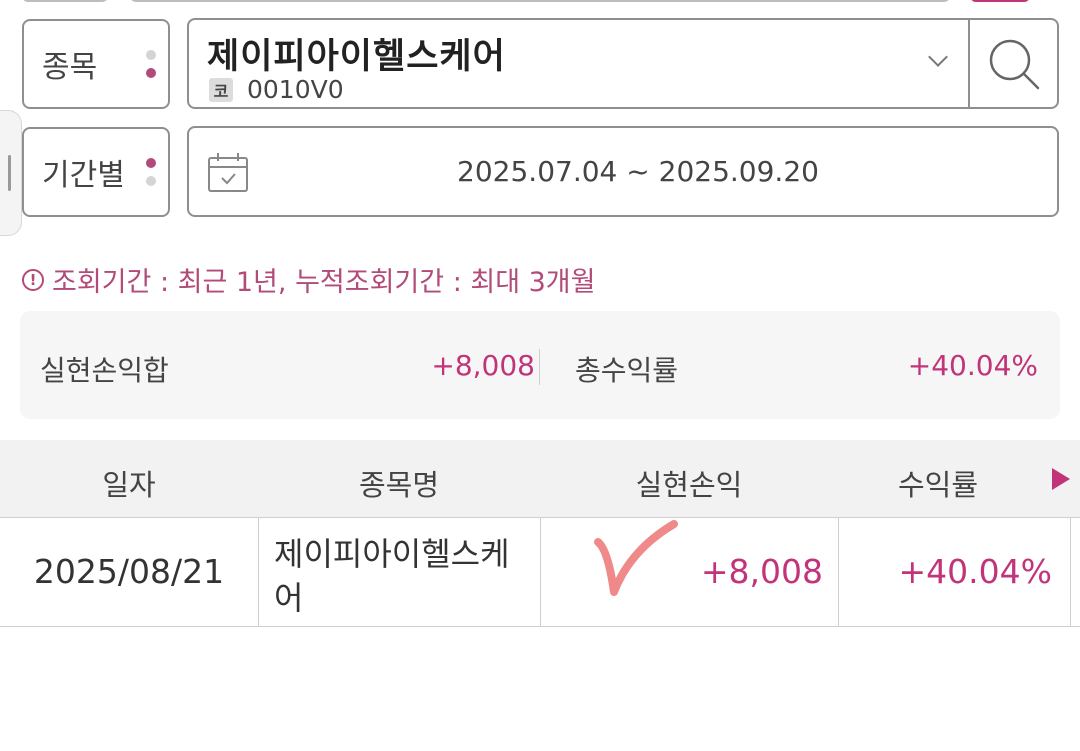 This screenshot has width=1080, height=751. What do you see at coordinates (938, 57) in the screenshot?
I see `chevron-down-icon` at bounding box center [938, 57].